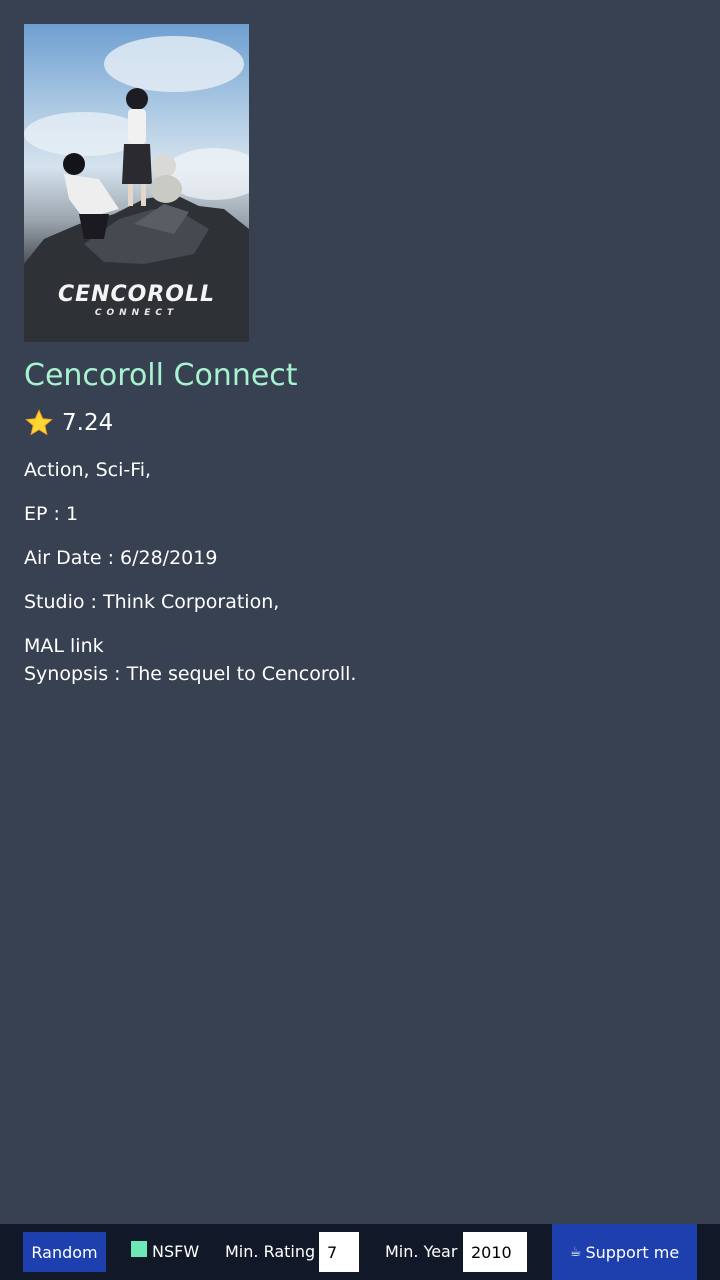  I want to click on synopsis: Synopsis : The sequel to Cencoroll., so click(190, 674).